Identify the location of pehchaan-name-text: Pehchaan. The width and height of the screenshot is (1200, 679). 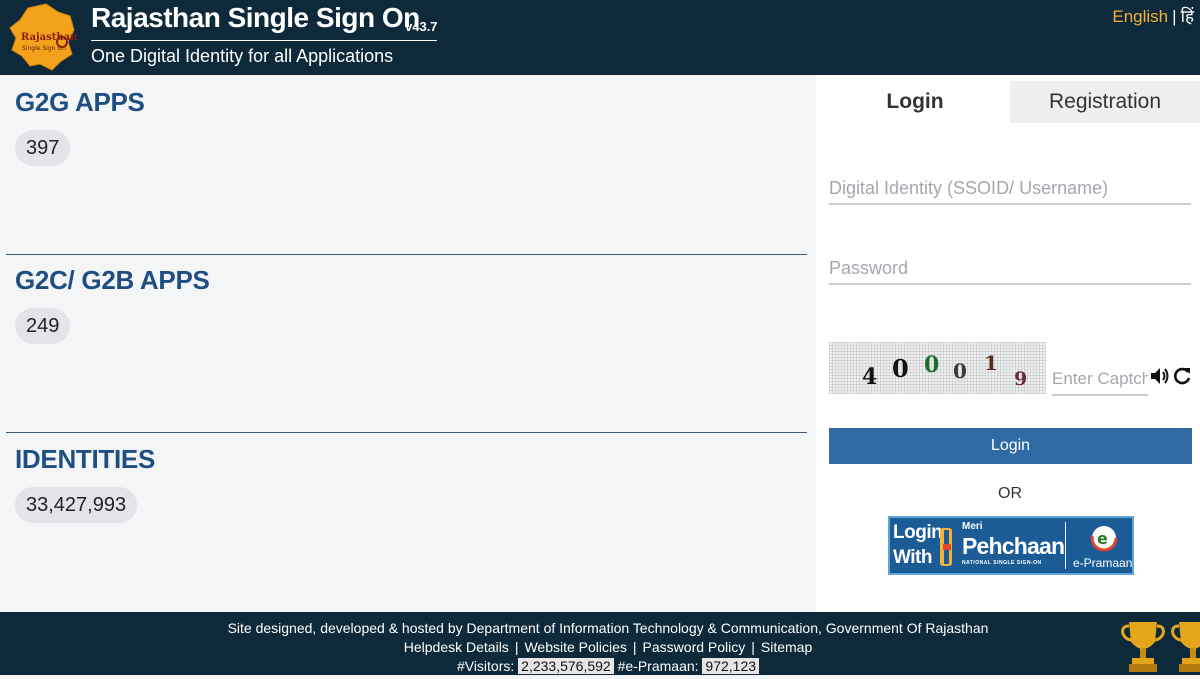
(1013, 546).